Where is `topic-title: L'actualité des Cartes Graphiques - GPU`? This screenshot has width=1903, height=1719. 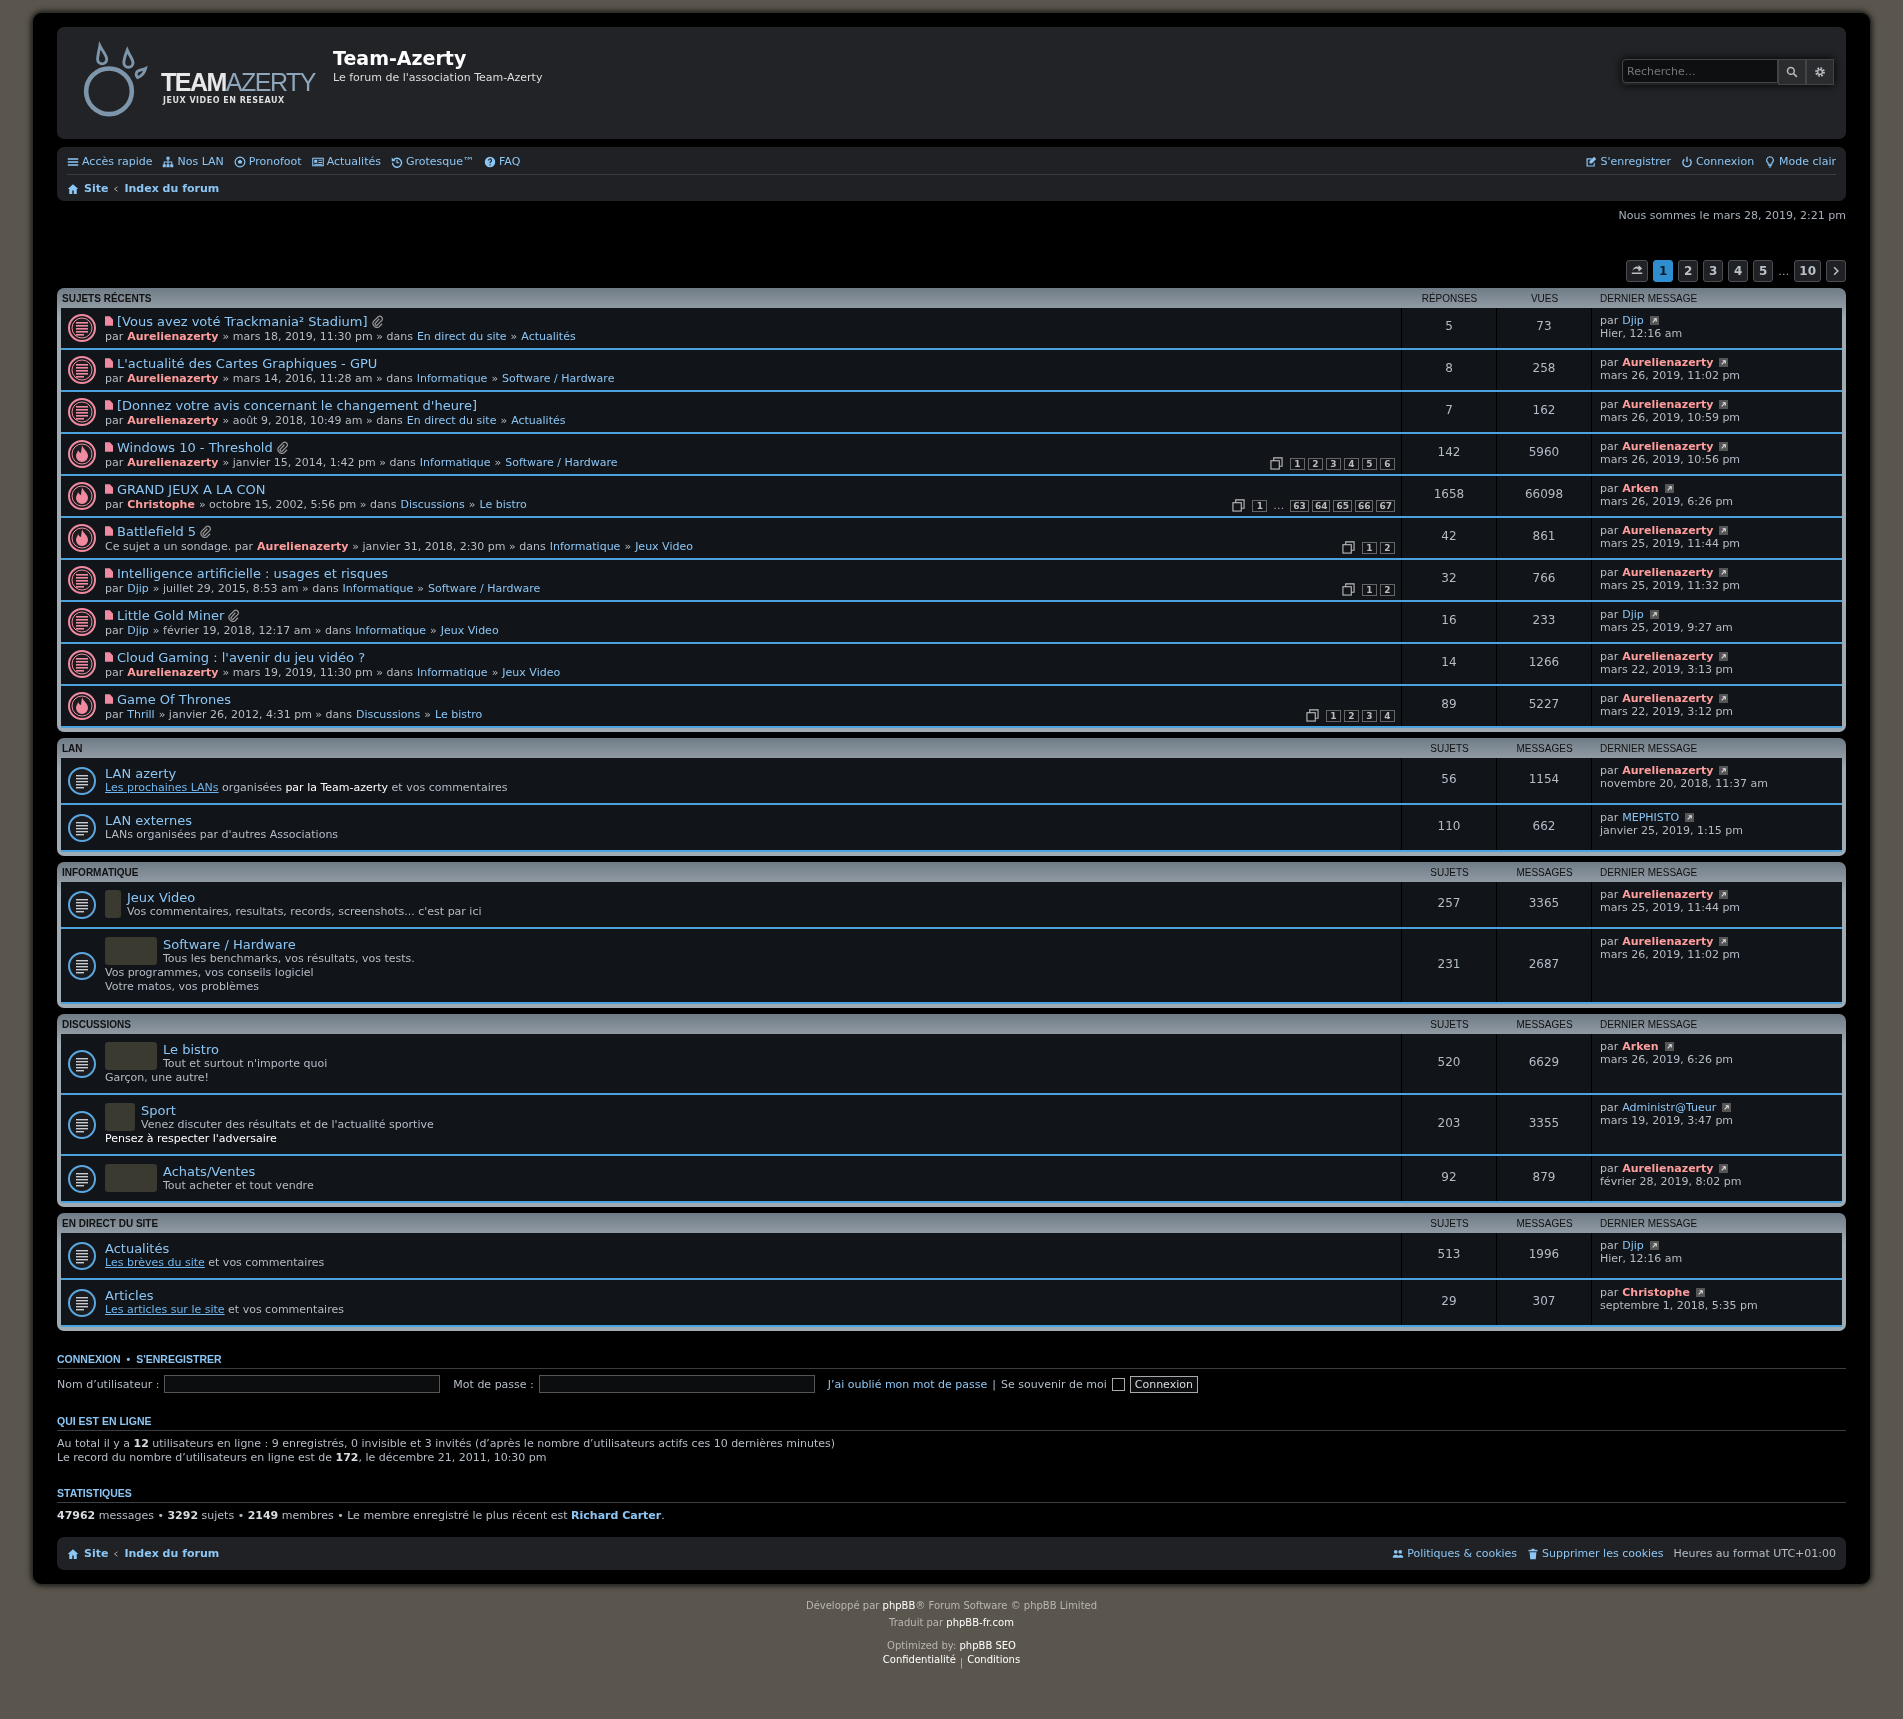
topic-title: L'actualité des Cartes Graphiques - GPU is located at coordinates (247, 363).